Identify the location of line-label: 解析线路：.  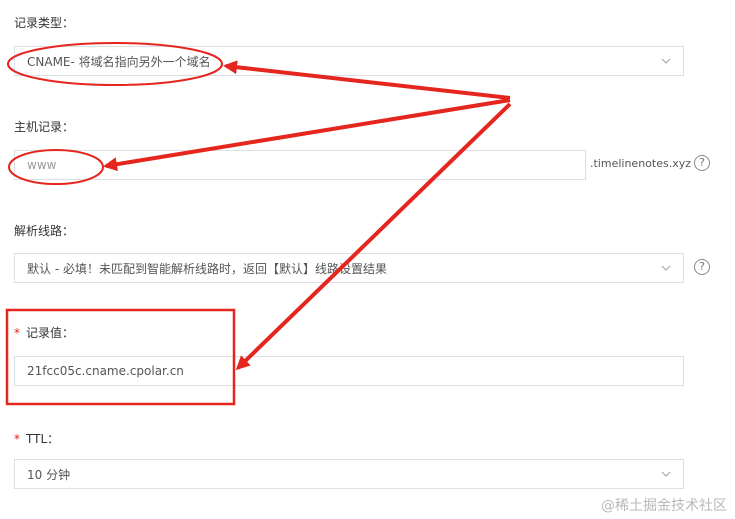
(44, 231).